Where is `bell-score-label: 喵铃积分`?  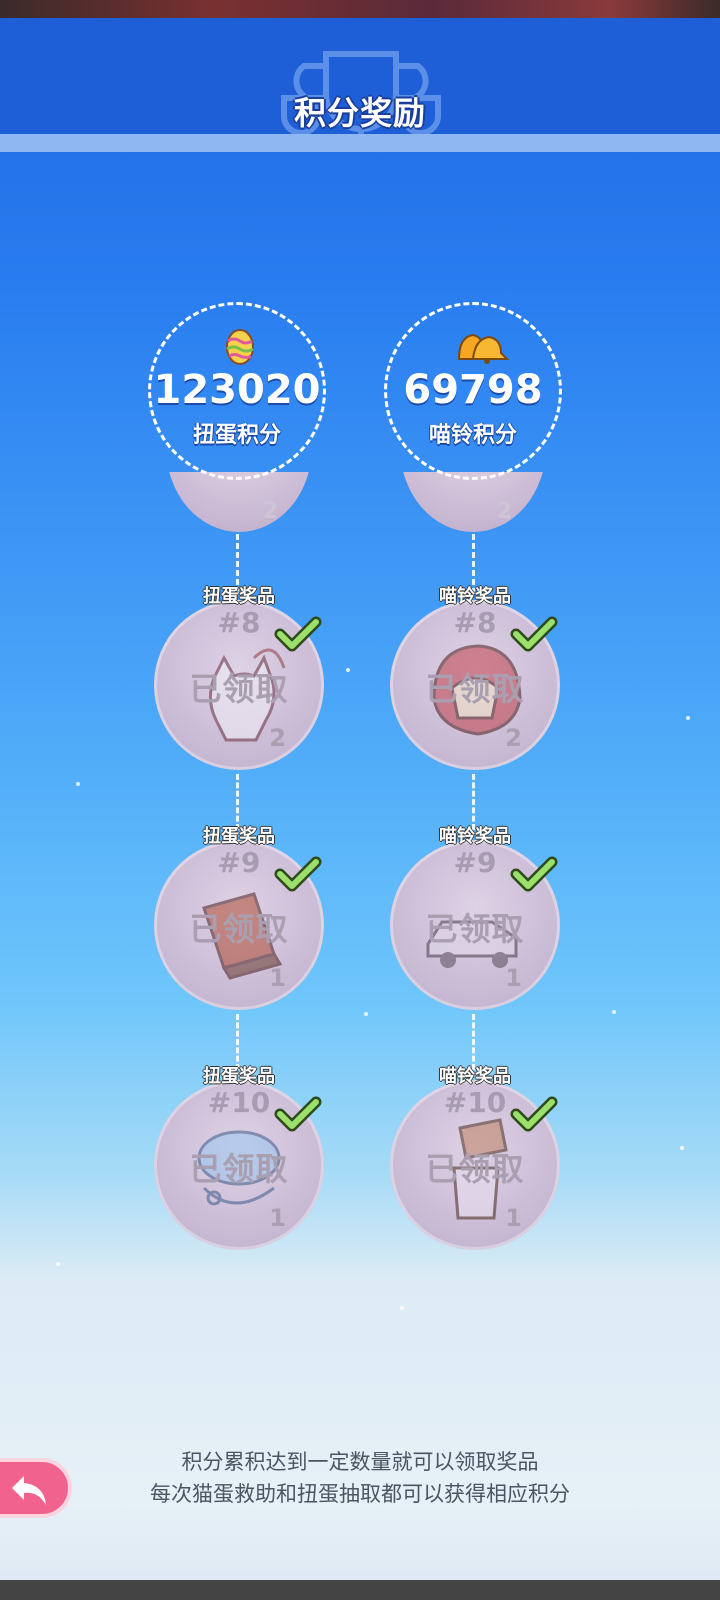
bell-score-label: 喵铃积分 is located at coordinates (472, 435).